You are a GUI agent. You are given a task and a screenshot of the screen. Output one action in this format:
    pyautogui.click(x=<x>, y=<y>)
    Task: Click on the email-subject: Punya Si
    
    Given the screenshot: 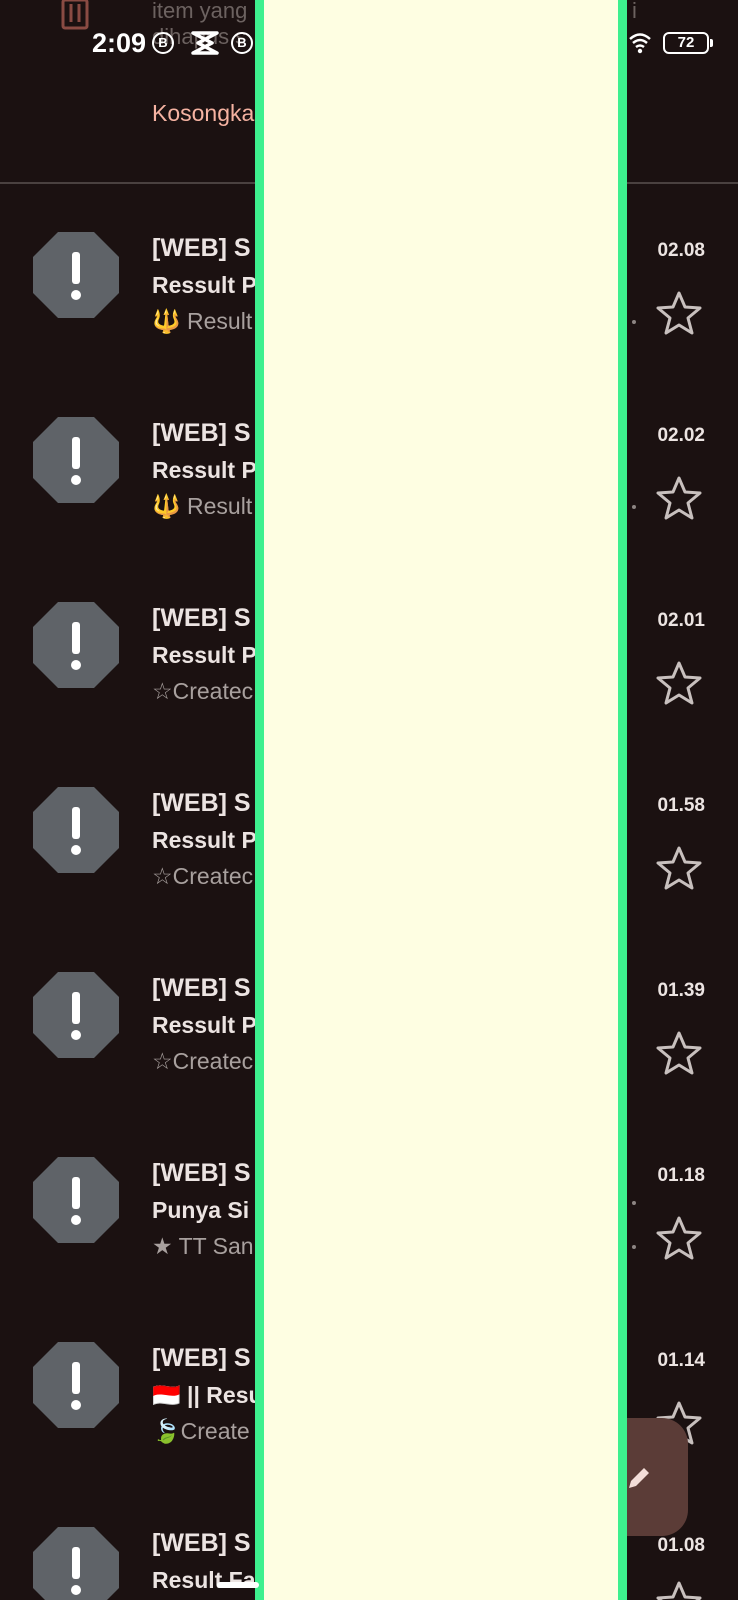 What is the action you would take?
    pyautogui.click(x=201, y=1210)
    